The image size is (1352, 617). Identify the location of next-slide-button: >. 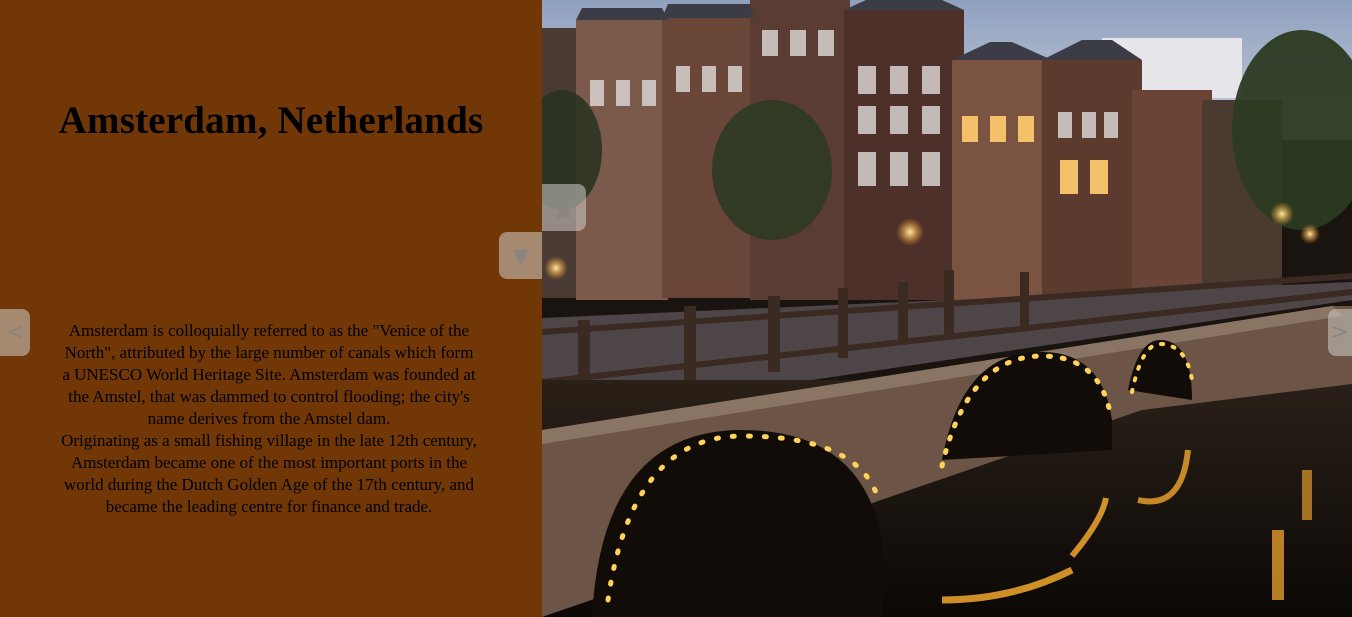
(1340, 332).